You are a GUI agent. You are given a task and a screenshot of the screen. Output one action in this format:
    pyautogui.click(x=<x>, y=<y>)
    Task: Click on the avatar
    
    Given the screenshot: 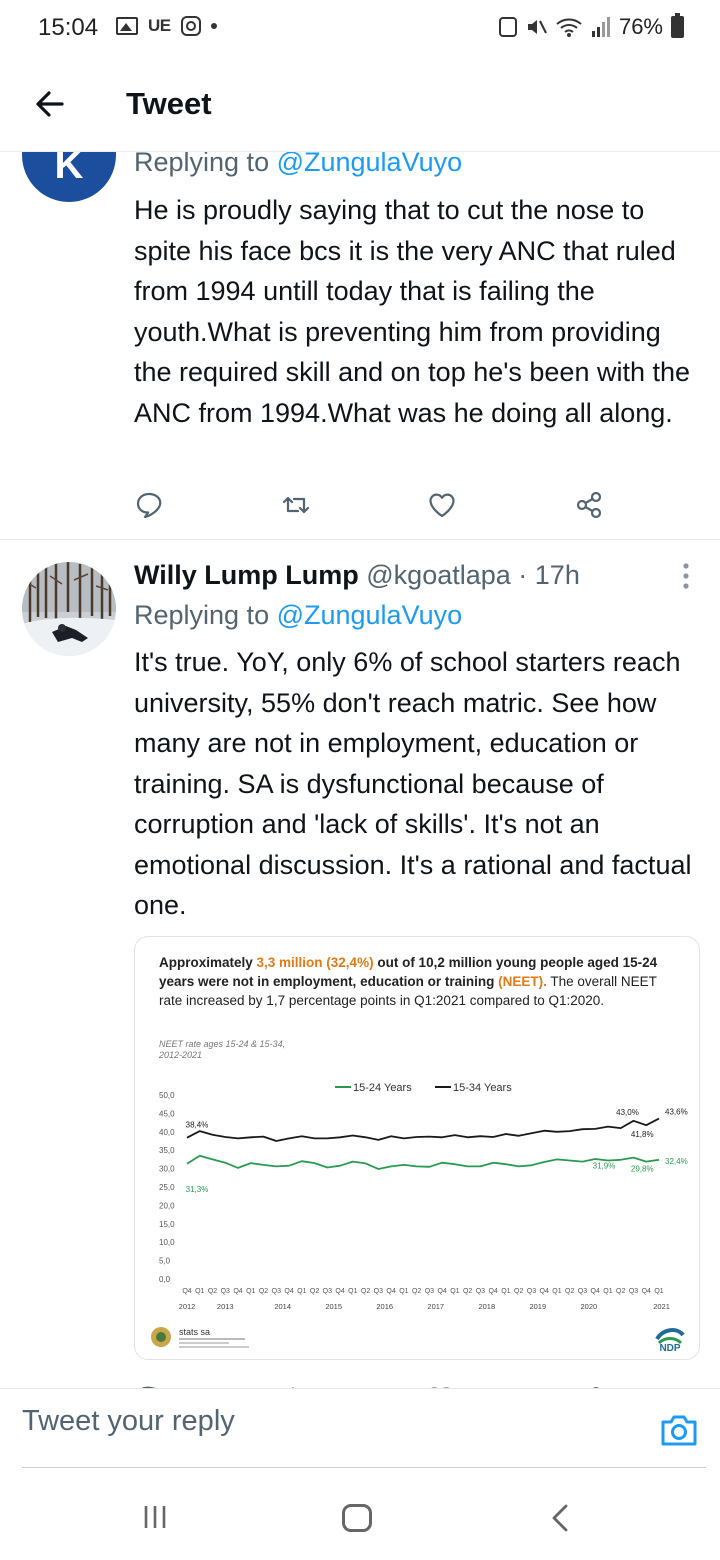 What is the action you would take?
    pyautogui.click(x=69, y=609)
    